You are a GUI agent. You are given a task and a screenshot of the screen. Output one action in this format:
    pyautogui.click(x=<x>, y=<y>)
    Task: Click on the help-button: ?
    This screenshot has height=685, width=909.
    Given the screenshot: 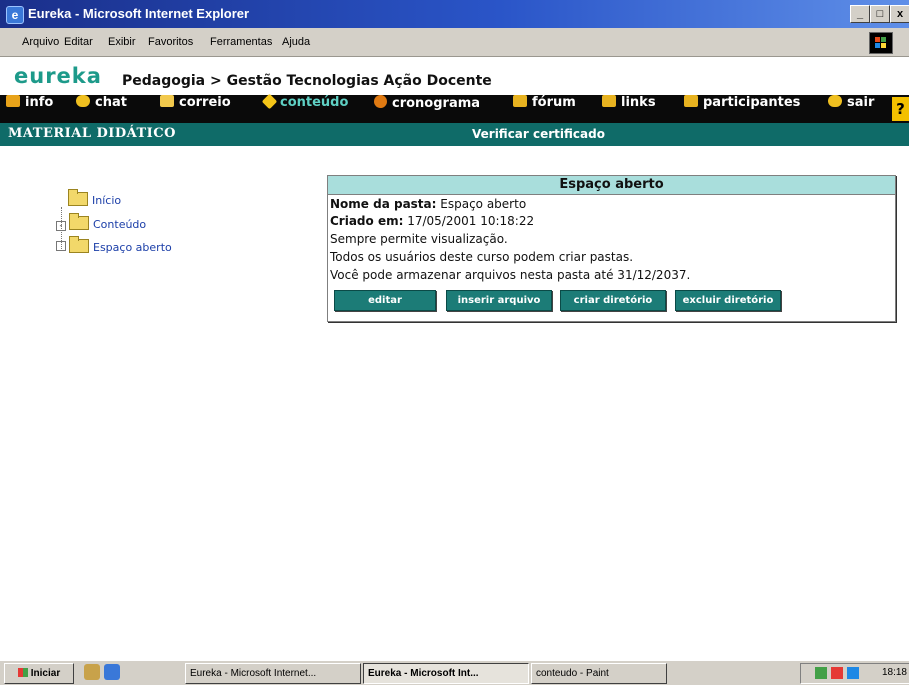 What is the action you would take?
    pyautogui.click(x=900, y=109)
    